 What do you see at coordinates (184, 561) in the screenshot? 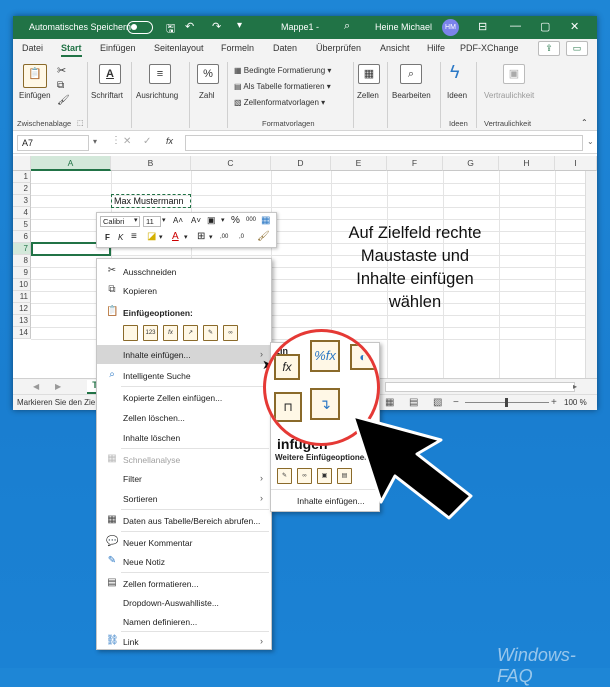
I see `menu-item-new-note: ✎ Neue Notiz` at bounding box center [184, 561].